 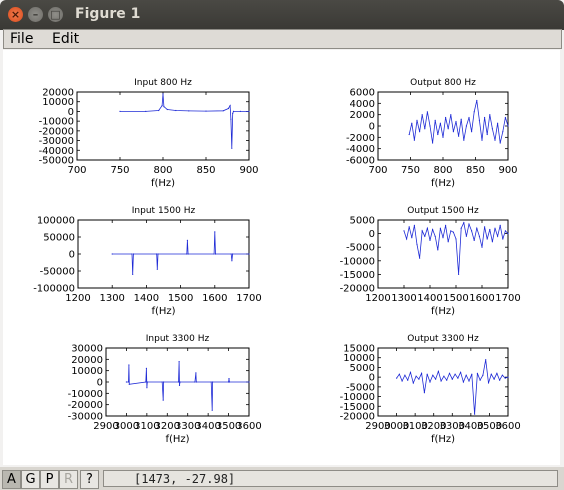 What do you see at coordinates (248, 298) in the screenshot?
I see `x-tick-label: 1700` at bounding box center [248, 298].